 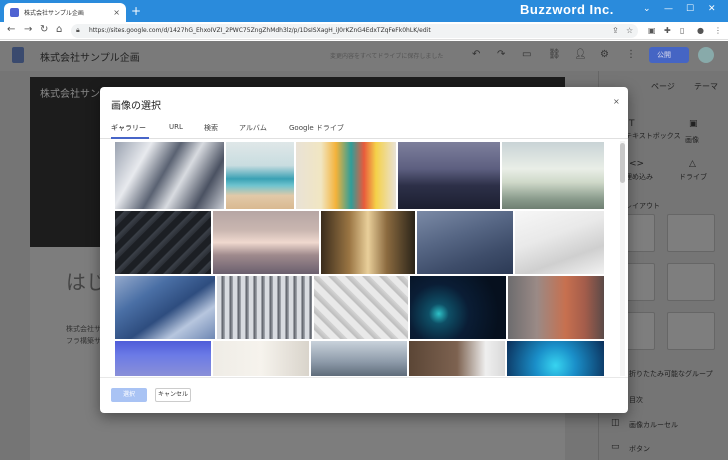 What do you see at coordinates (83, 341) in the screenshot?
I see `body-line-2: フラ構築サ` at bounding box center [83, 341].